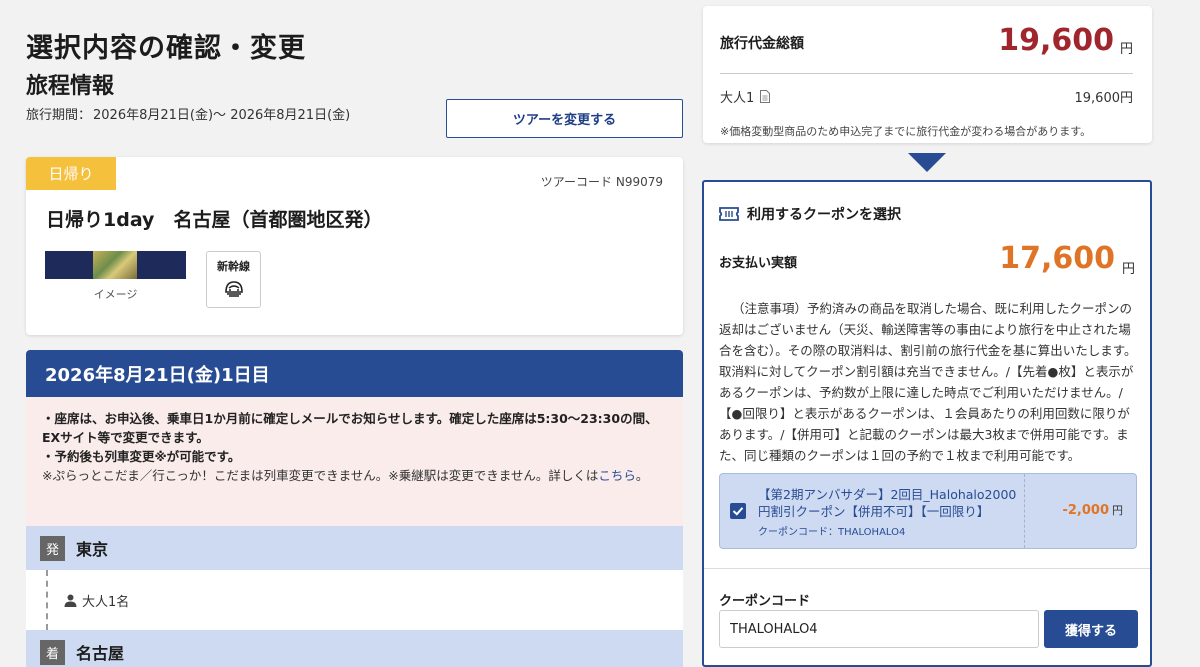 The image size is (1200, 667). What do you see at coordinates (70, 600) in the screenshot?
I see `person-icon` at bounding box center [70, 600].